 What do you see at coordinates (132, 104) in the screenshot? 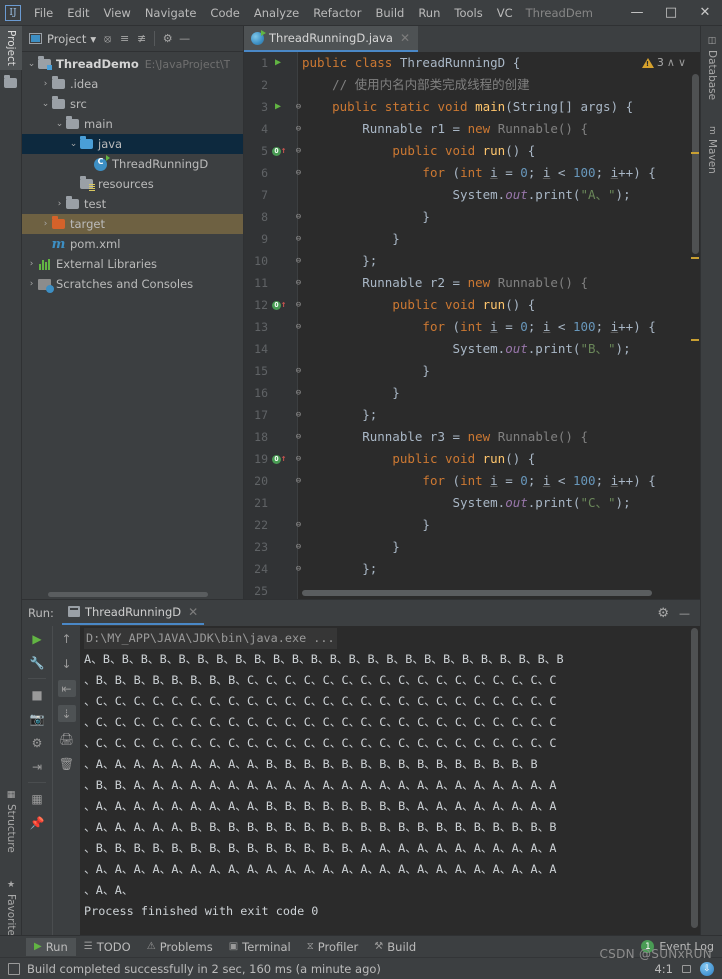
I see `tree-node-src: ⌄ src` at bounding box center [132, 104].